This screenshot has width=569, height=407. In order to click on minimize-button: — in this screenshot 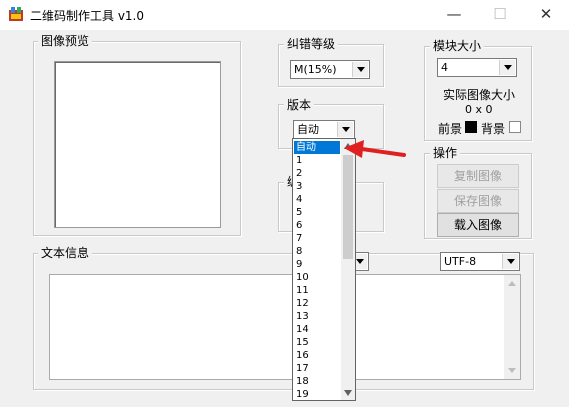, I will do `click(454, 15)`.